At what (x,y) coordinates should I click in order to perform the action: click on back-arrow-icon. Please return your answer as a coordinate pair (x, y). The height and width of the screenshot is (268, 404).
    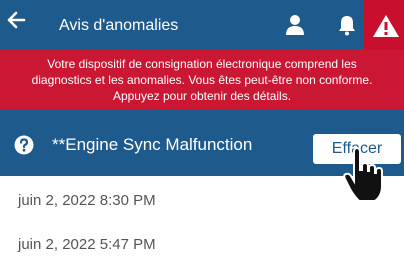
    Looking at the image, I should click on (16, 20).